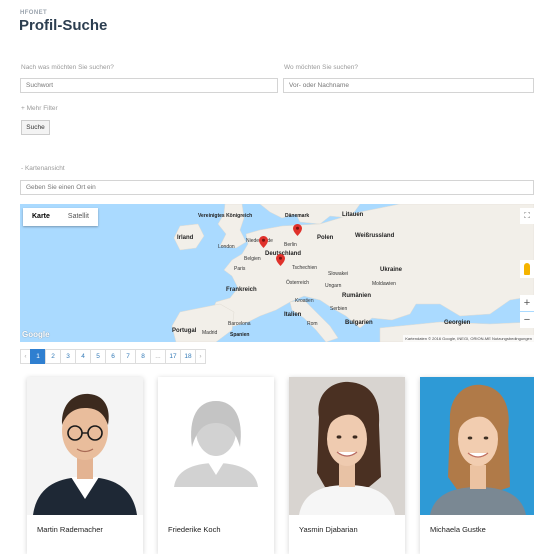 The width and height of the screenshot is (534, 554). I want to click on country-label: Spanien, so click(240, 335).